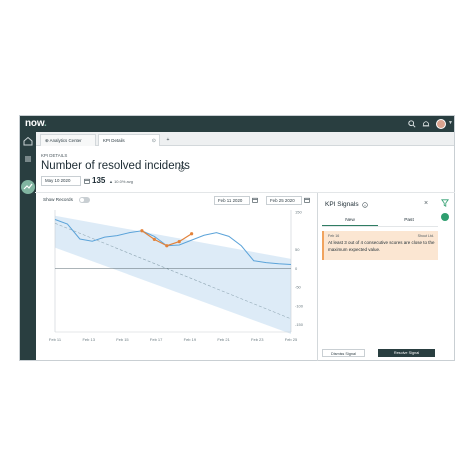  Describe the element at coordinates (334, 236) in the screenshot. I see `signal-date: Feb 16` at that location.